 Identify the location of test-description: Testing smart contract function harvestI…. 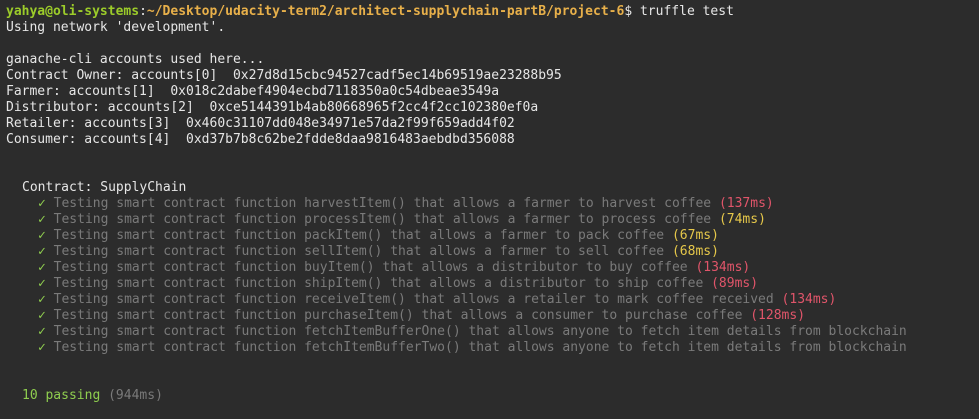
(382, 203).